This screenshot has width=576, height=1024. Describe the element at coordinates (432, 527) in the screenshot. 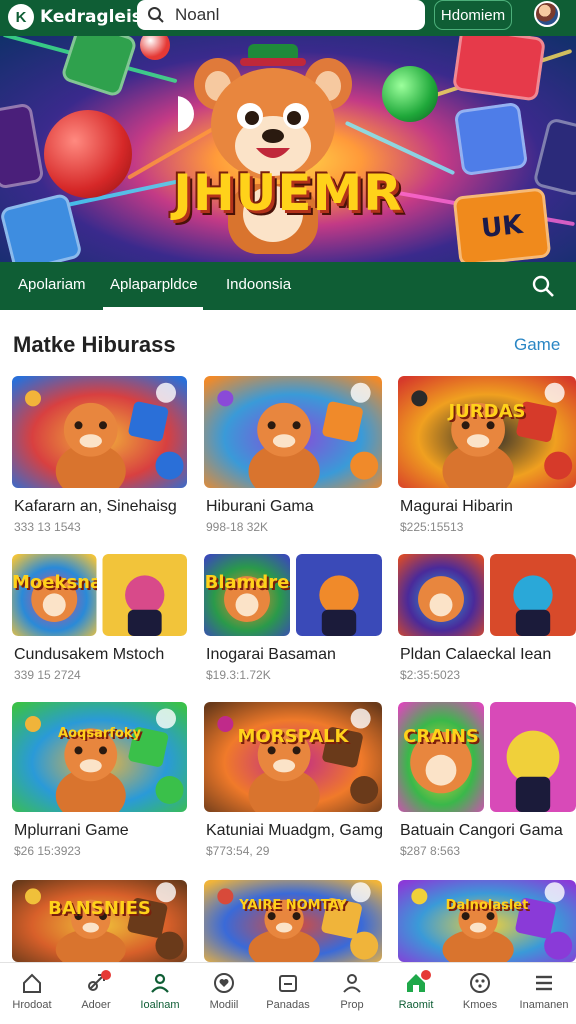

I see `game-meta: $225:15513` at that location.